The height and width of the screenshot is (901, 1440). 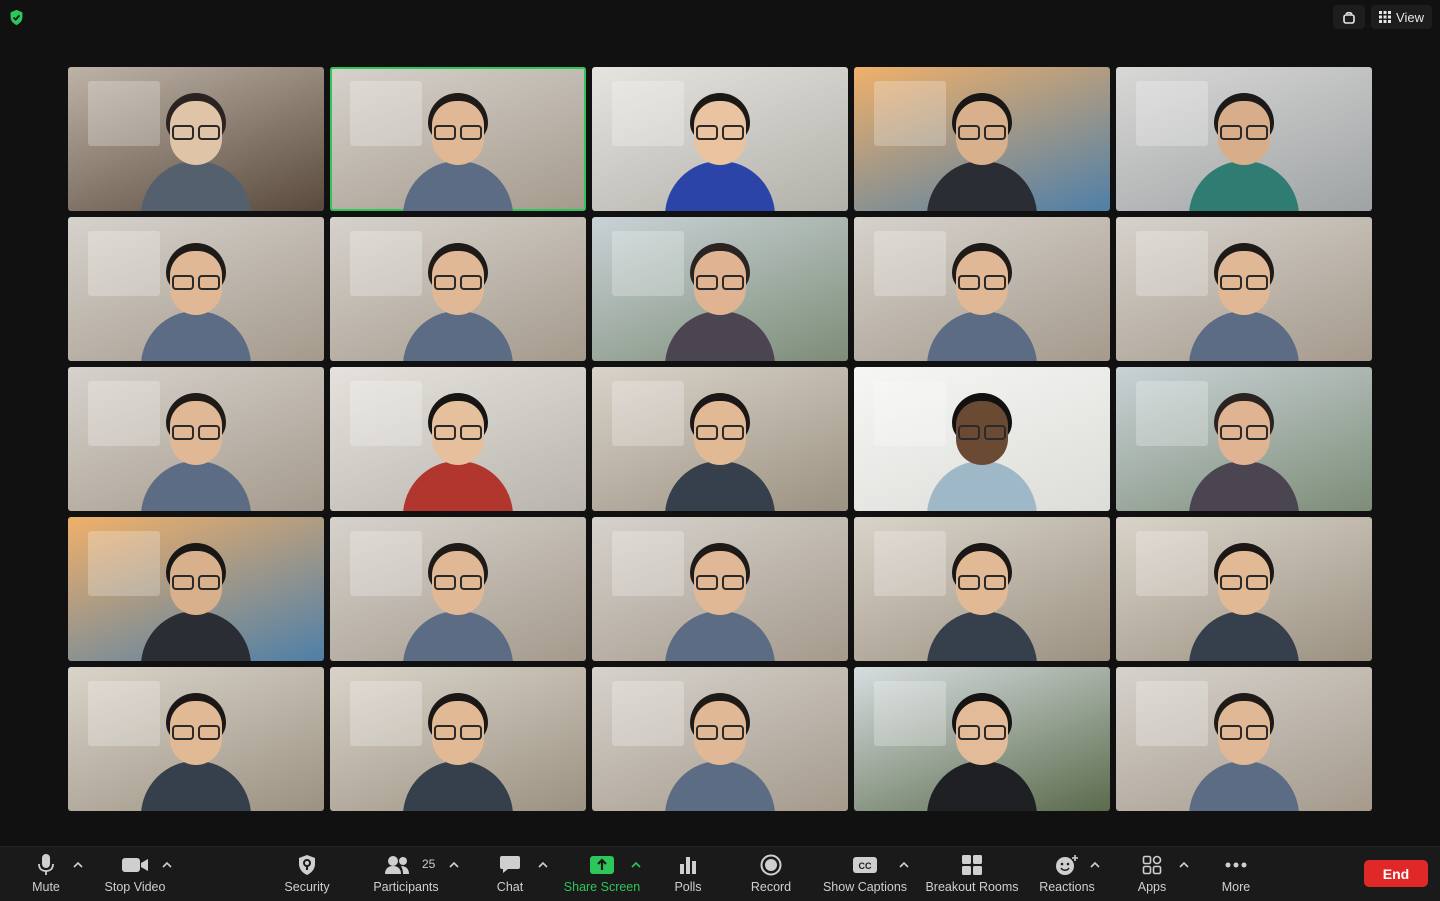 I want to click on record-icon, so click(x=771, y=865).